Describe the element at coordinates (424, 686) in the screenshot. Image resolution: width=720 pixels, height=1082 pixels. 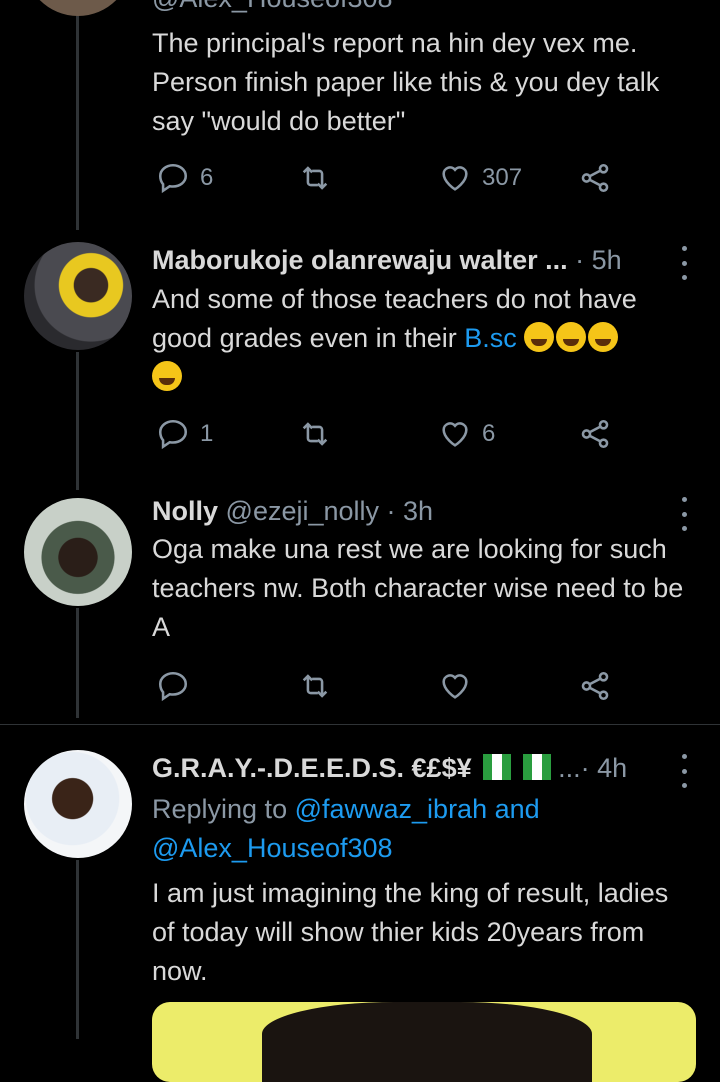
I see `tweet-actions` at that location.